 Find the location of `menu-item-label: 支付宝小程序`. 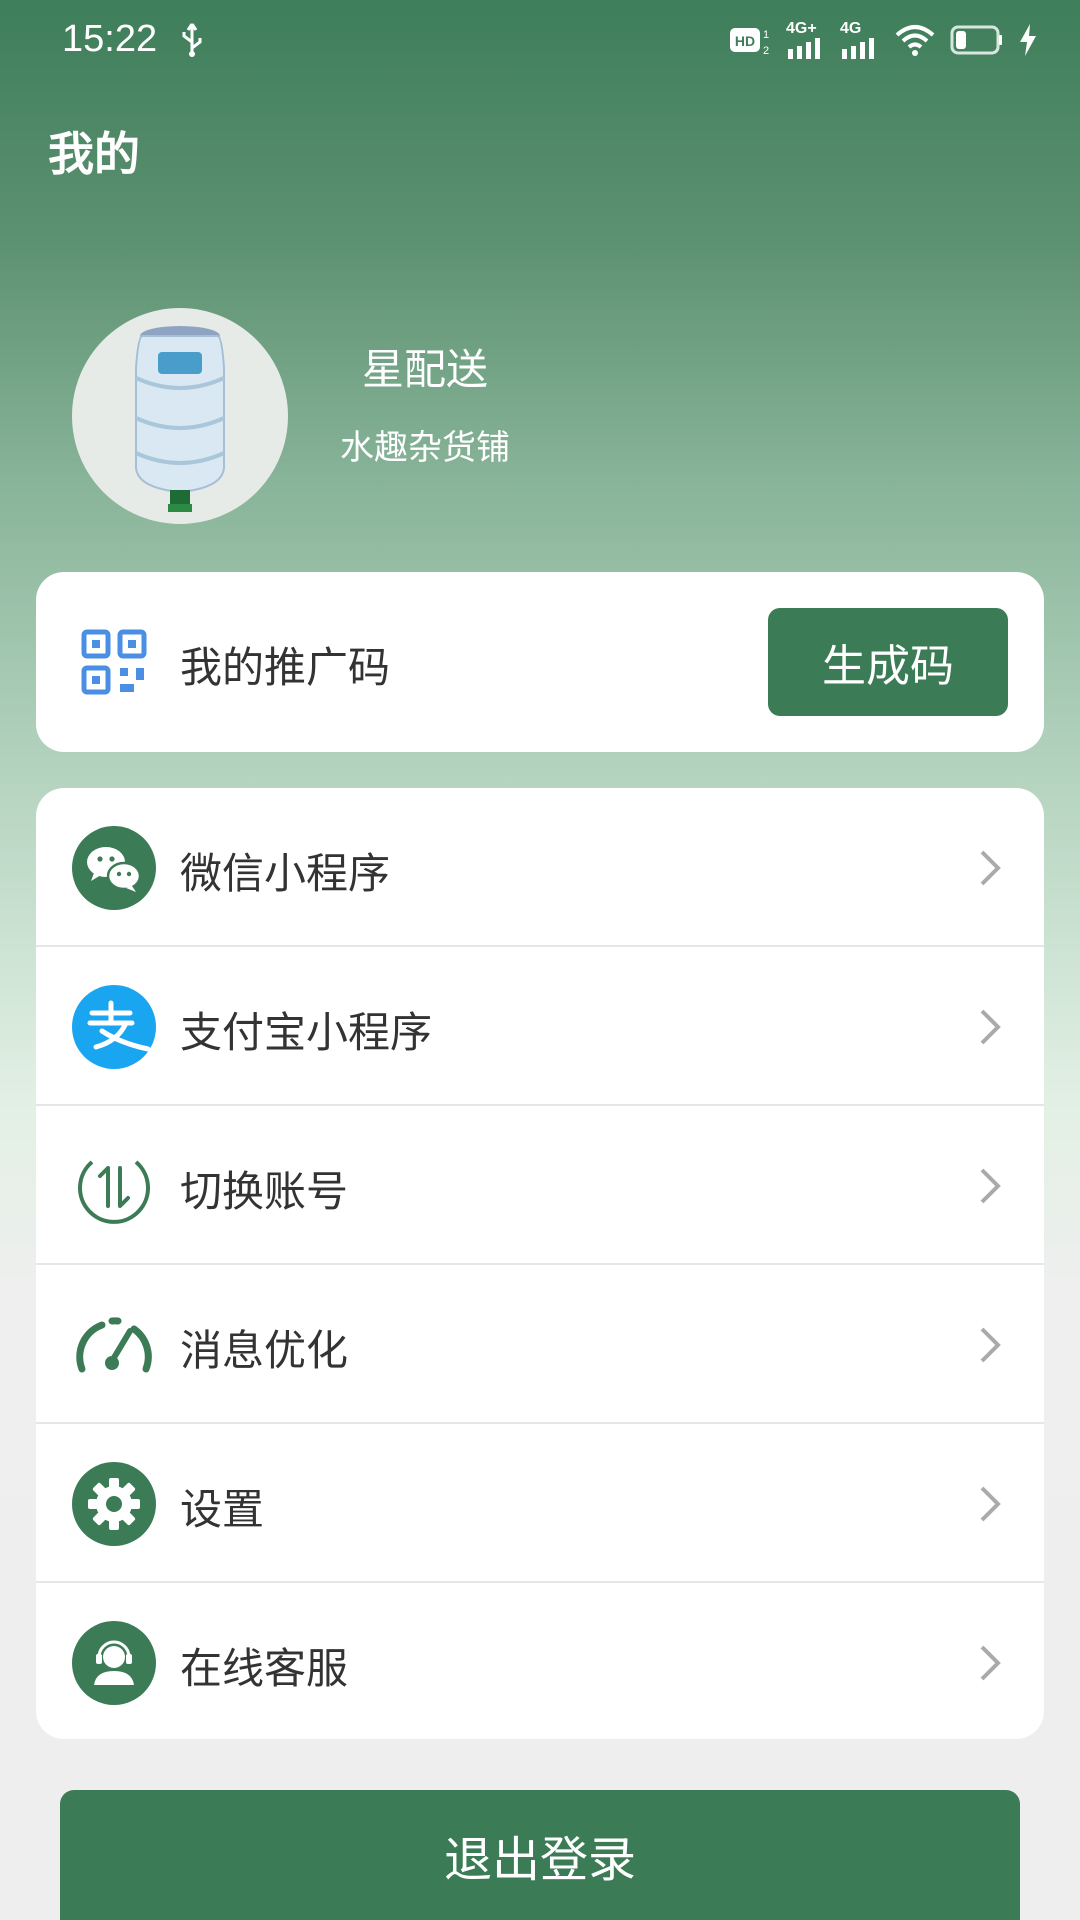

menu-item-label: 支付宝小程序 is located at coordinates (306, 1032).